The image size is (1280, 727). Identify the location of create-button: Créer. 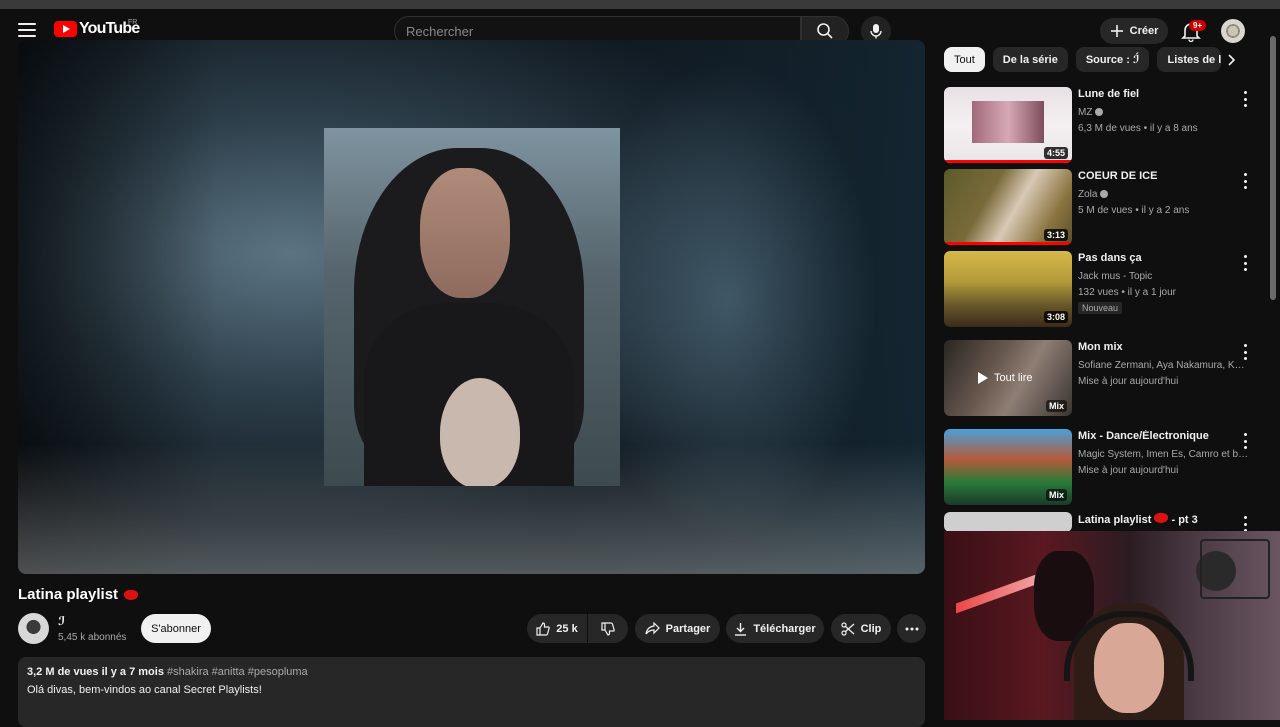
(1134, 31).